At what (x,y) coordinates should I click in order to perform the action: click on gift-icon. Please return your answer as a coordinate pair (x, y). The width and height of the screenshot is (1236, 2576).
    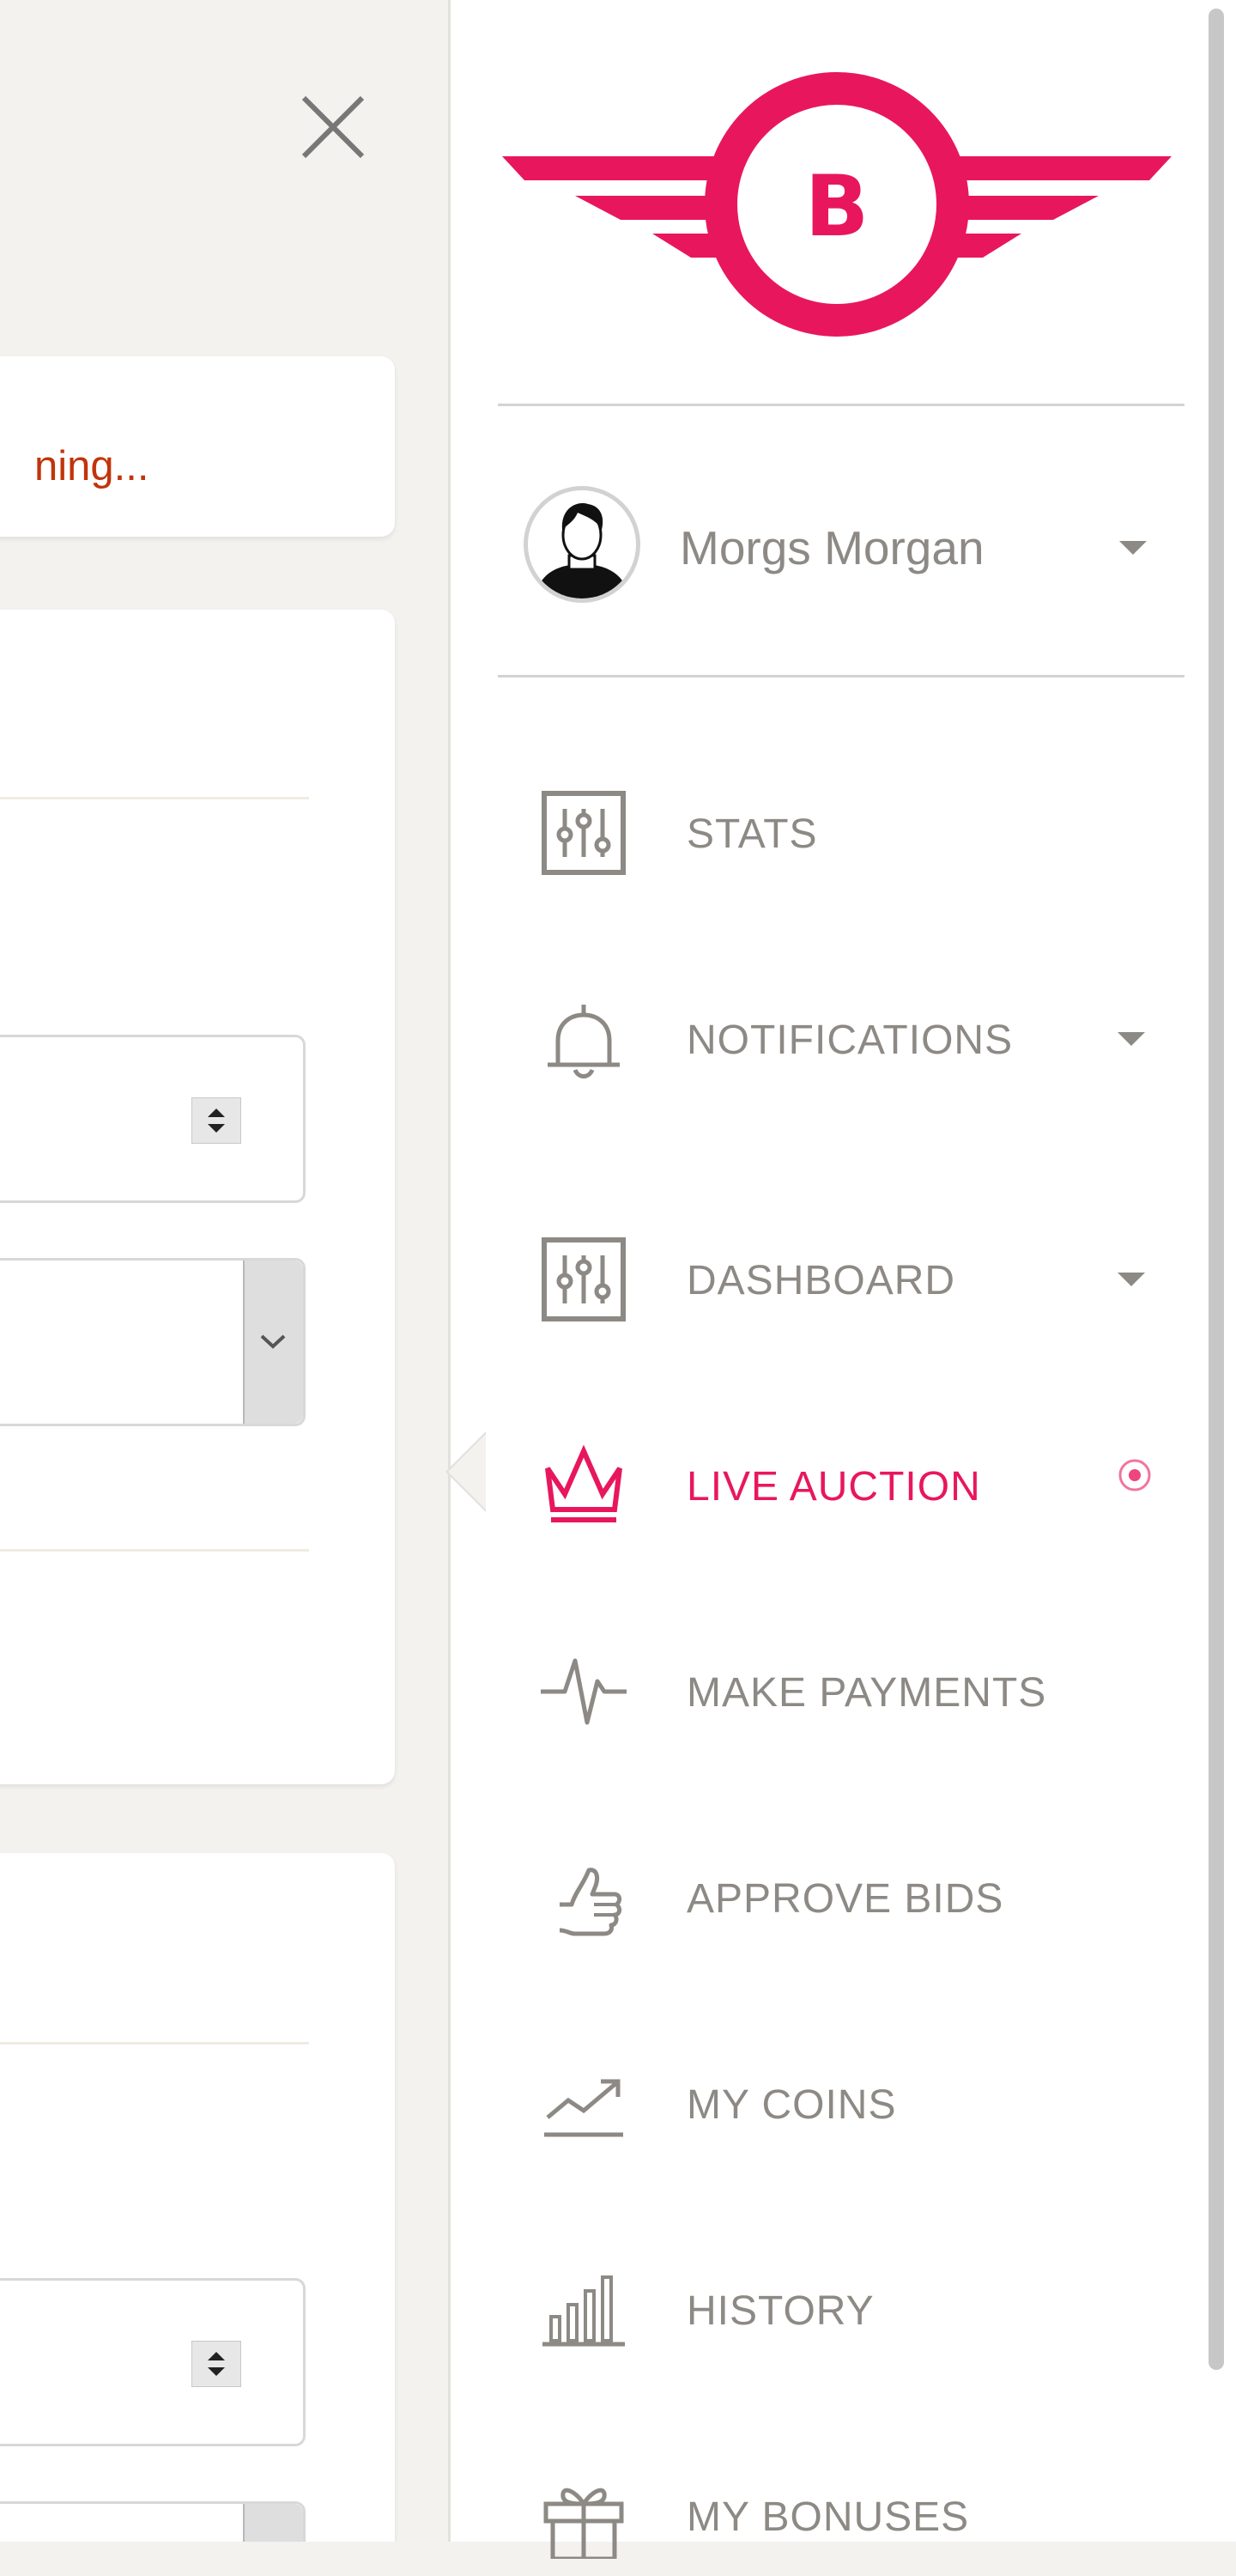
    Looking at the image, I should click on (583, 2523).